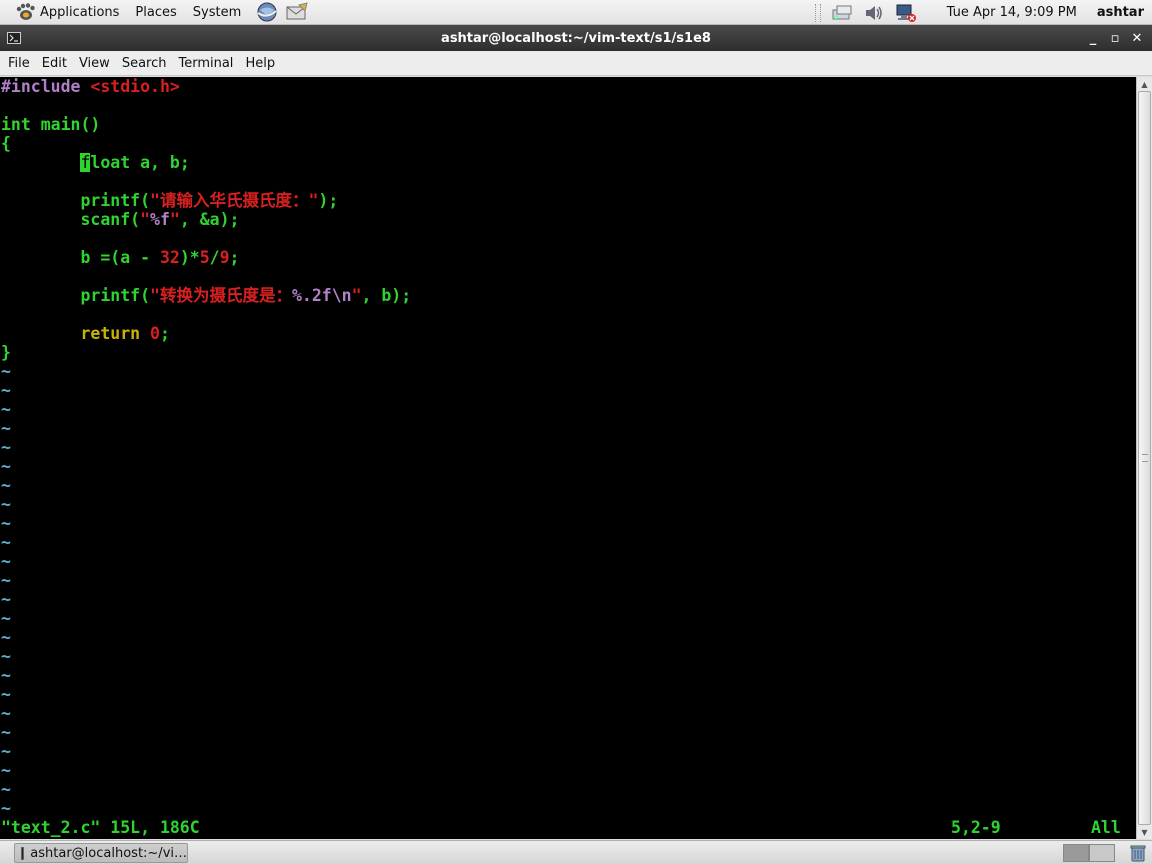 This screenshot has height=864, width=1152. Describe the element at coordinates (25, 11) in the screenshot. I see `gnome-foot-icon` at that location.